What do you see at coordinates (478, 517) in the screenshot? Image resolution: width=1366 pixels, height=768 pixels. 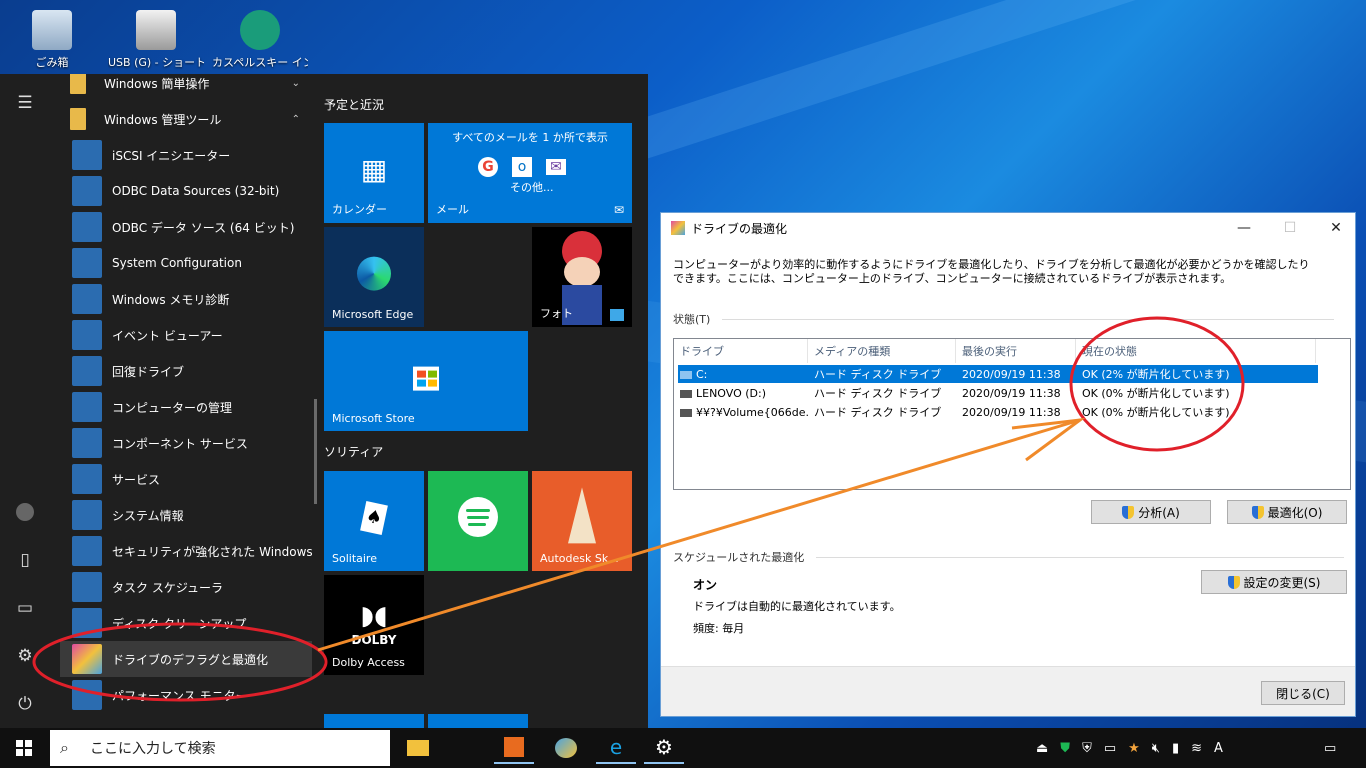 I see `spotify-icon` at bounding box center [478, 517].